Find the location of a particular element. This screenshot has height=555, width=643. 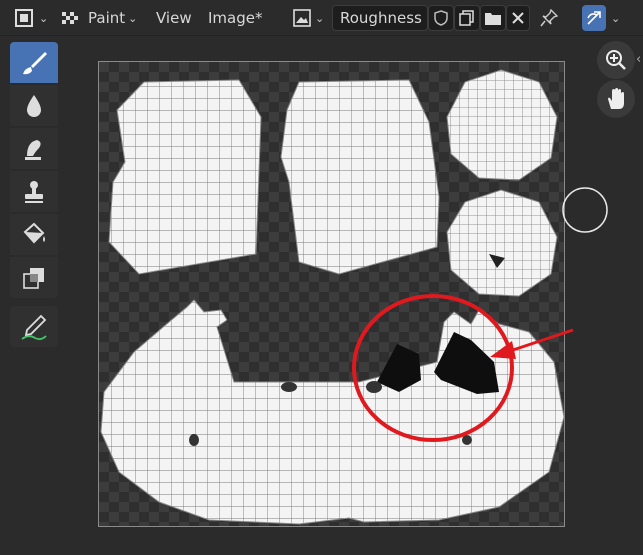

pan-hand-icon is located at coordinates (616, 99).